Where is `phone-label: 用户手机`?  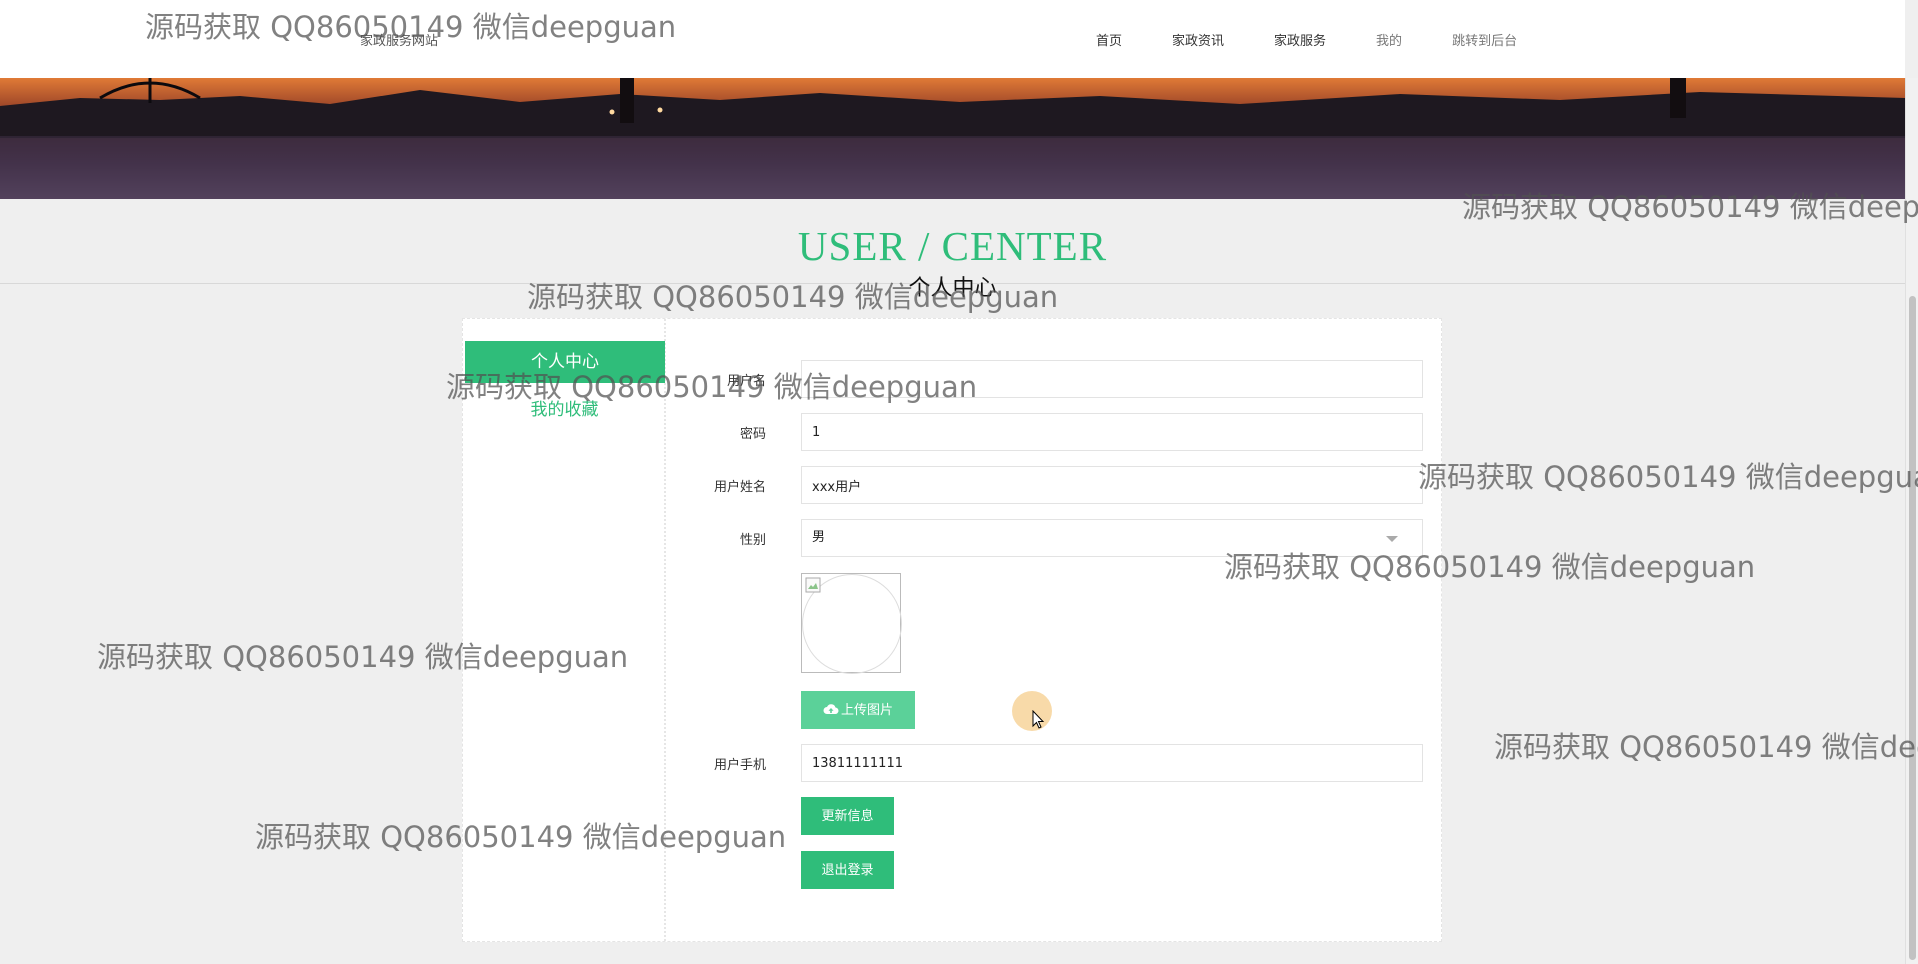
phone-label: 用户手机 is located at coordinates (739, 765).